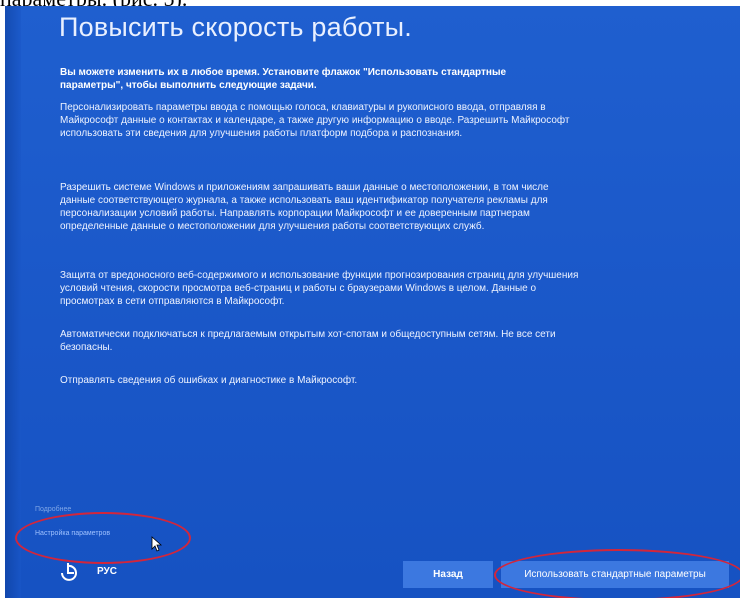 Image resolution: width=745 pixels, height=598 pixels. I want to click on back-button: Назад, so click(448, 574).